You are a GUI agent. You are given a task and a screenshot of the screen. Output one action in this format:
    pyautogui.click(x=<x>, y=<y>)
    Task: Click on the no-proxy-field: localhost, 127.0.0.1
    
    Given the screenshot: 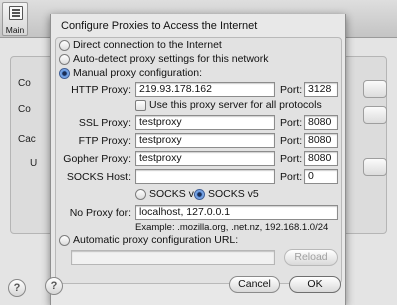 What is the action you would take?
    pyautogui.click(x=236, y=212)
    